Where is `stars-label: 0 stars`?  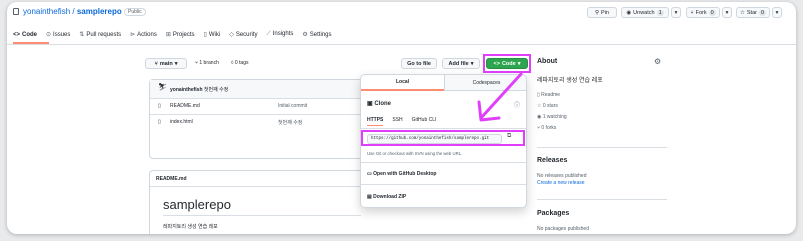 stars-label: 0 stars is located at coordinates (550, 106).